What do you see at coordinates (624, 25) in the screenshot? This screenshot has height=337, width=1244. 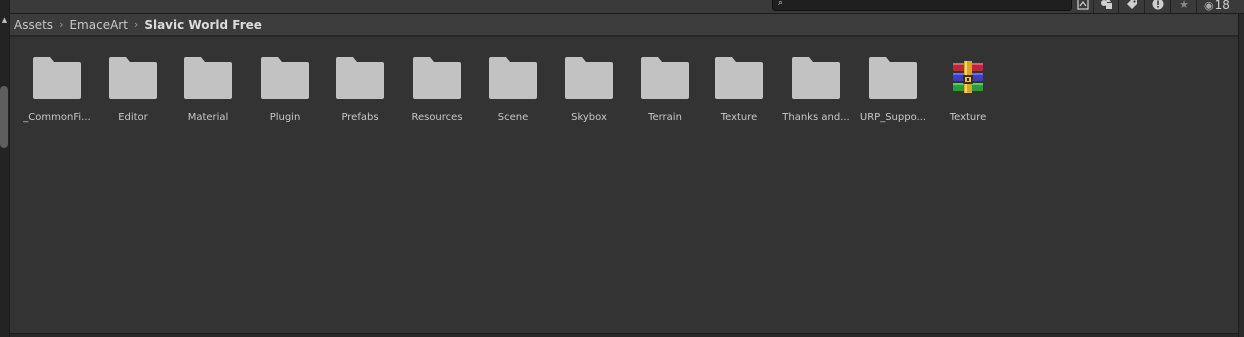 I see `breadcrumb: Assets › EmaceArt › Slavic World Free` at bounding box center [624, 25].